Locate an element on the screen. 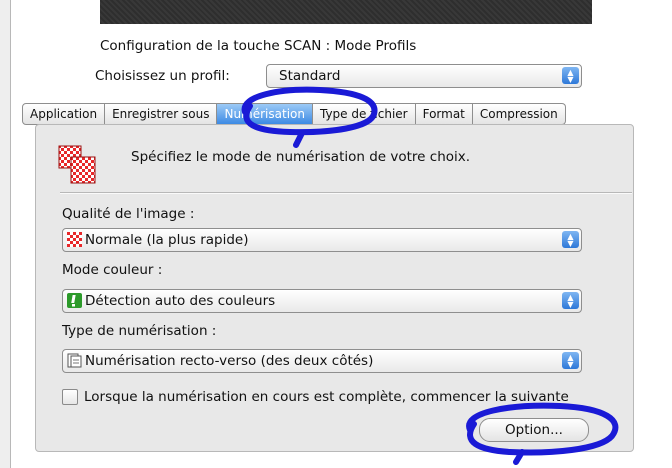 This screenshot has height=468, width=672. tab-compression: Compression is located at coordinates (519, 114).